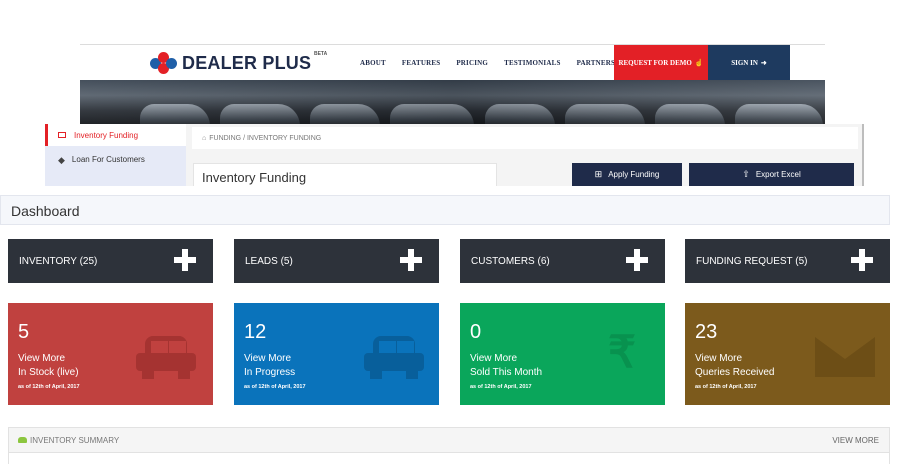  Describe the element at coordinates (411, 260) in the screenshot. I see `add-lead-plus-icon` at that location.